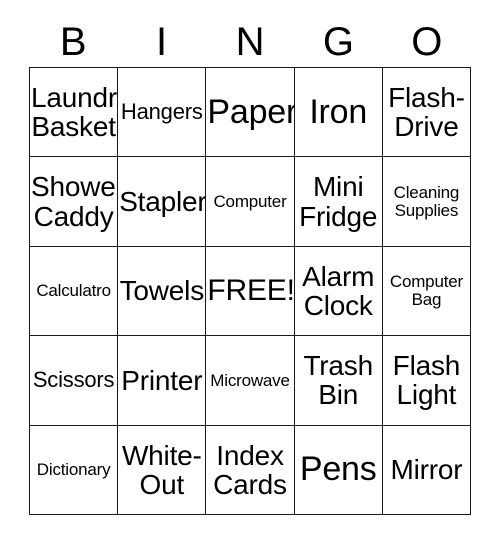 The image size is (500, 544). I want to click on bingo-cell-o1: Flash- Drive, so click(427, 113).